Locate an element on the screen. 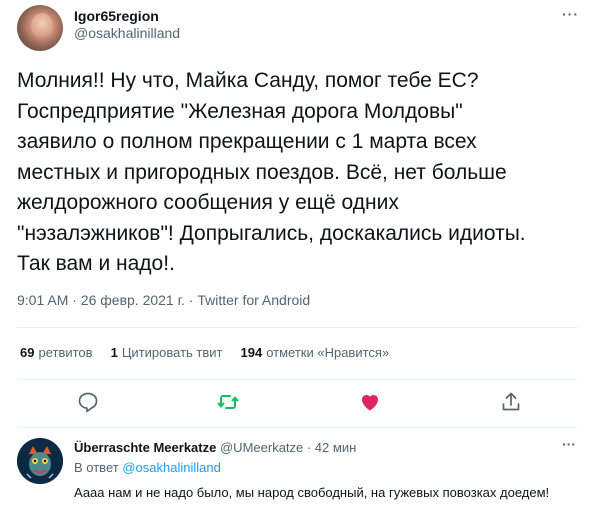 This screenshot has width=594, height=526. likes-stat: 194 отметки «Нравится» is located at coordinates (315, 352).